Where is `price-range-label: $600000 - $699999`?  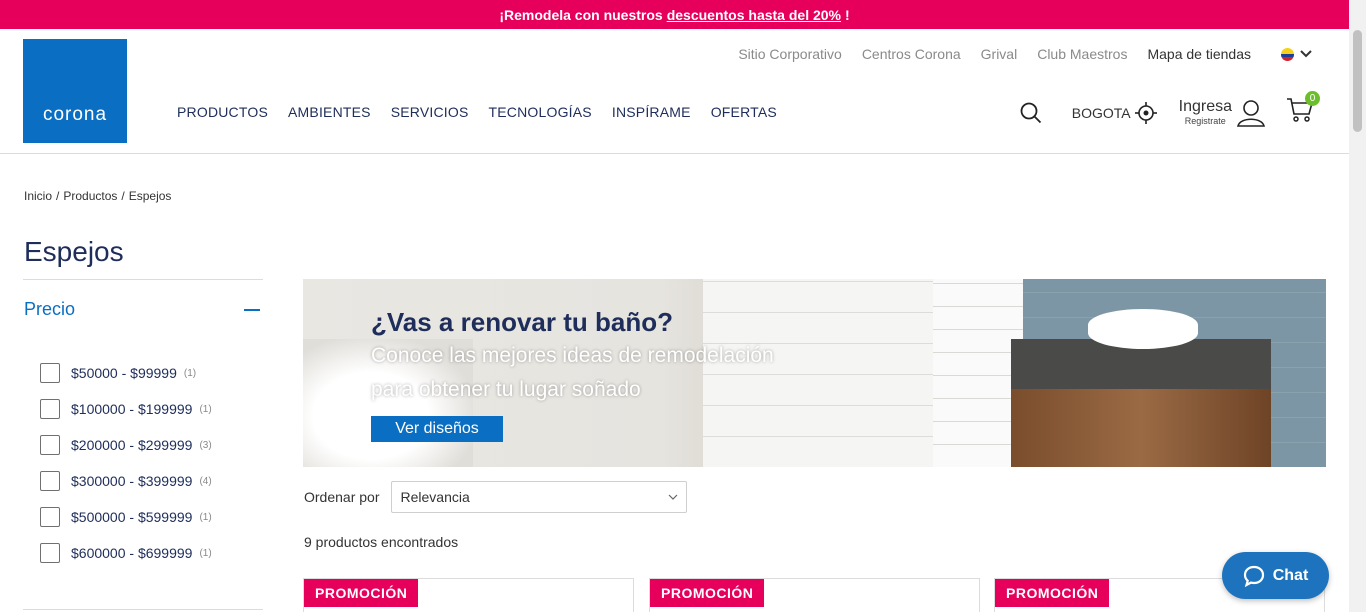
price-range-label: $600000 - $699999 is located at coordinates (132, 553).